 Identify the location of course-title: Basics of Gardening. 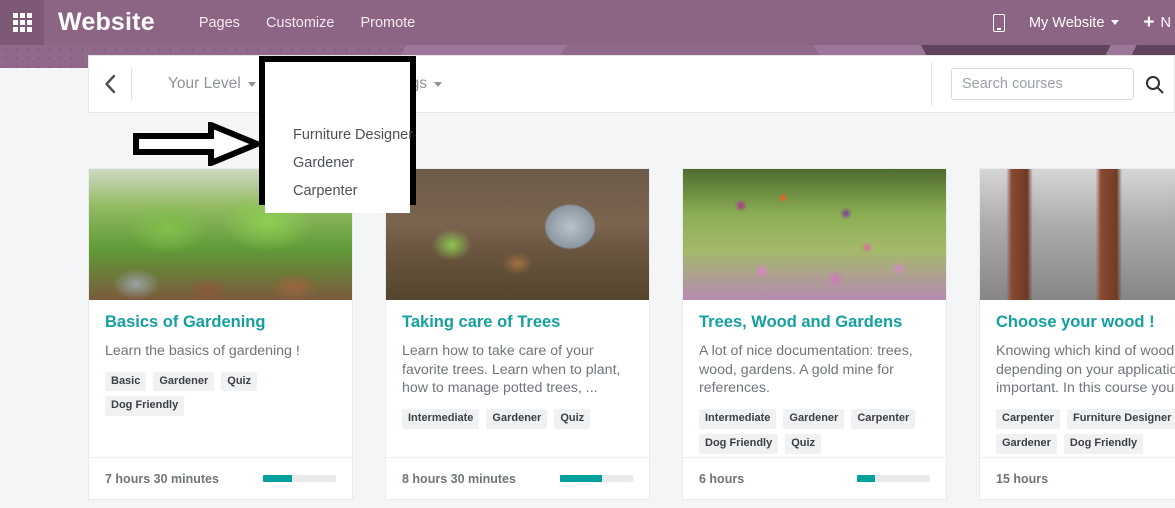
(220, 323).